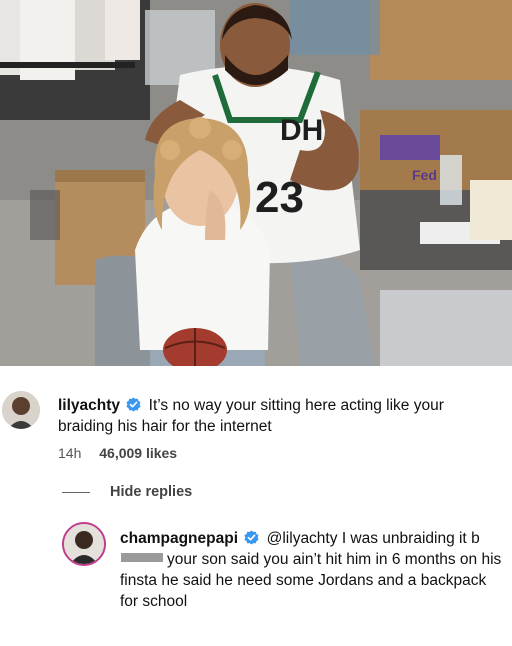 The height and width of the screenshot is (646, 512). I want to click on comment-meta: 14h 46,009 likes, so click(278, 453).